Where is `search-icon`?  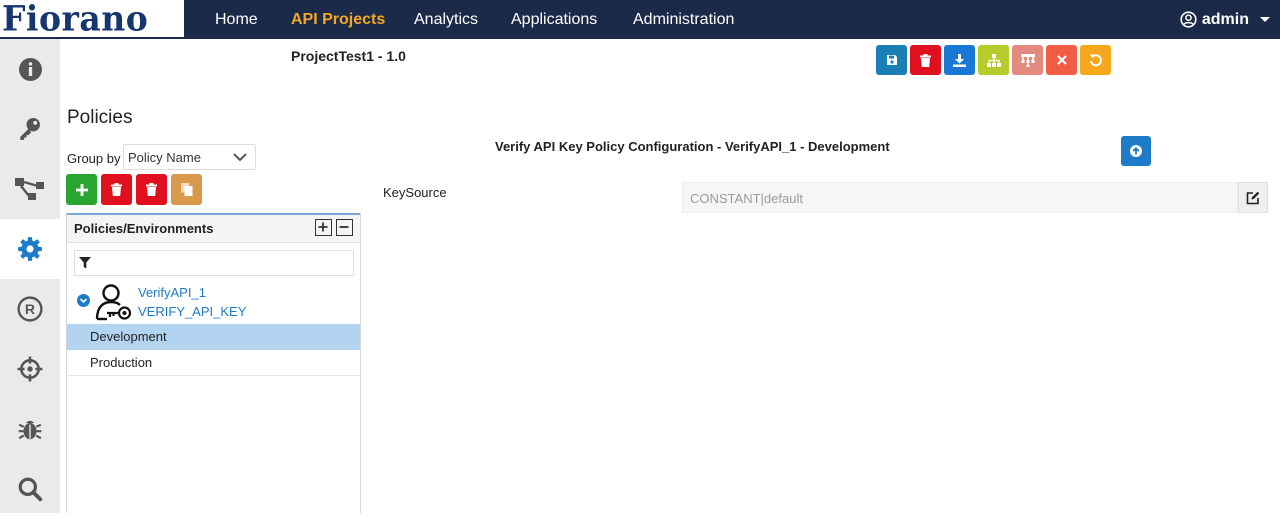
search-icon is located at coordinates (30, 489).